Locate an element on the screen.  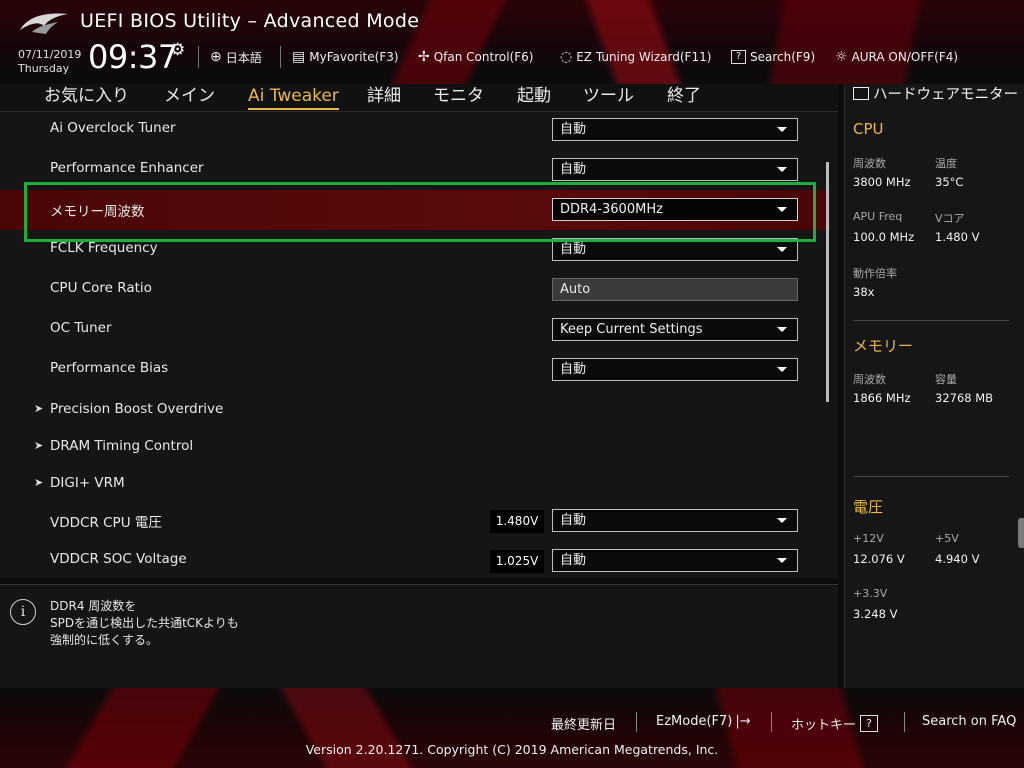
setting-row-performance-bias: Performance Bias 自動 is located at coordinates (415, 370).